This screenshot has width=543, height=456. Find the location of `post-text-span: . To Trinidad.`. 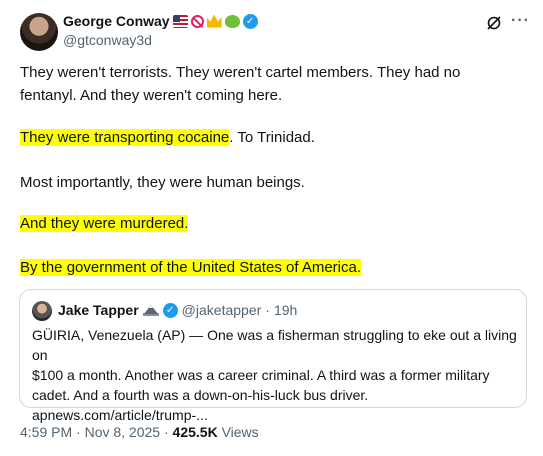

post-text-span: . To Trinidad. is located at coordinates (272, 137).